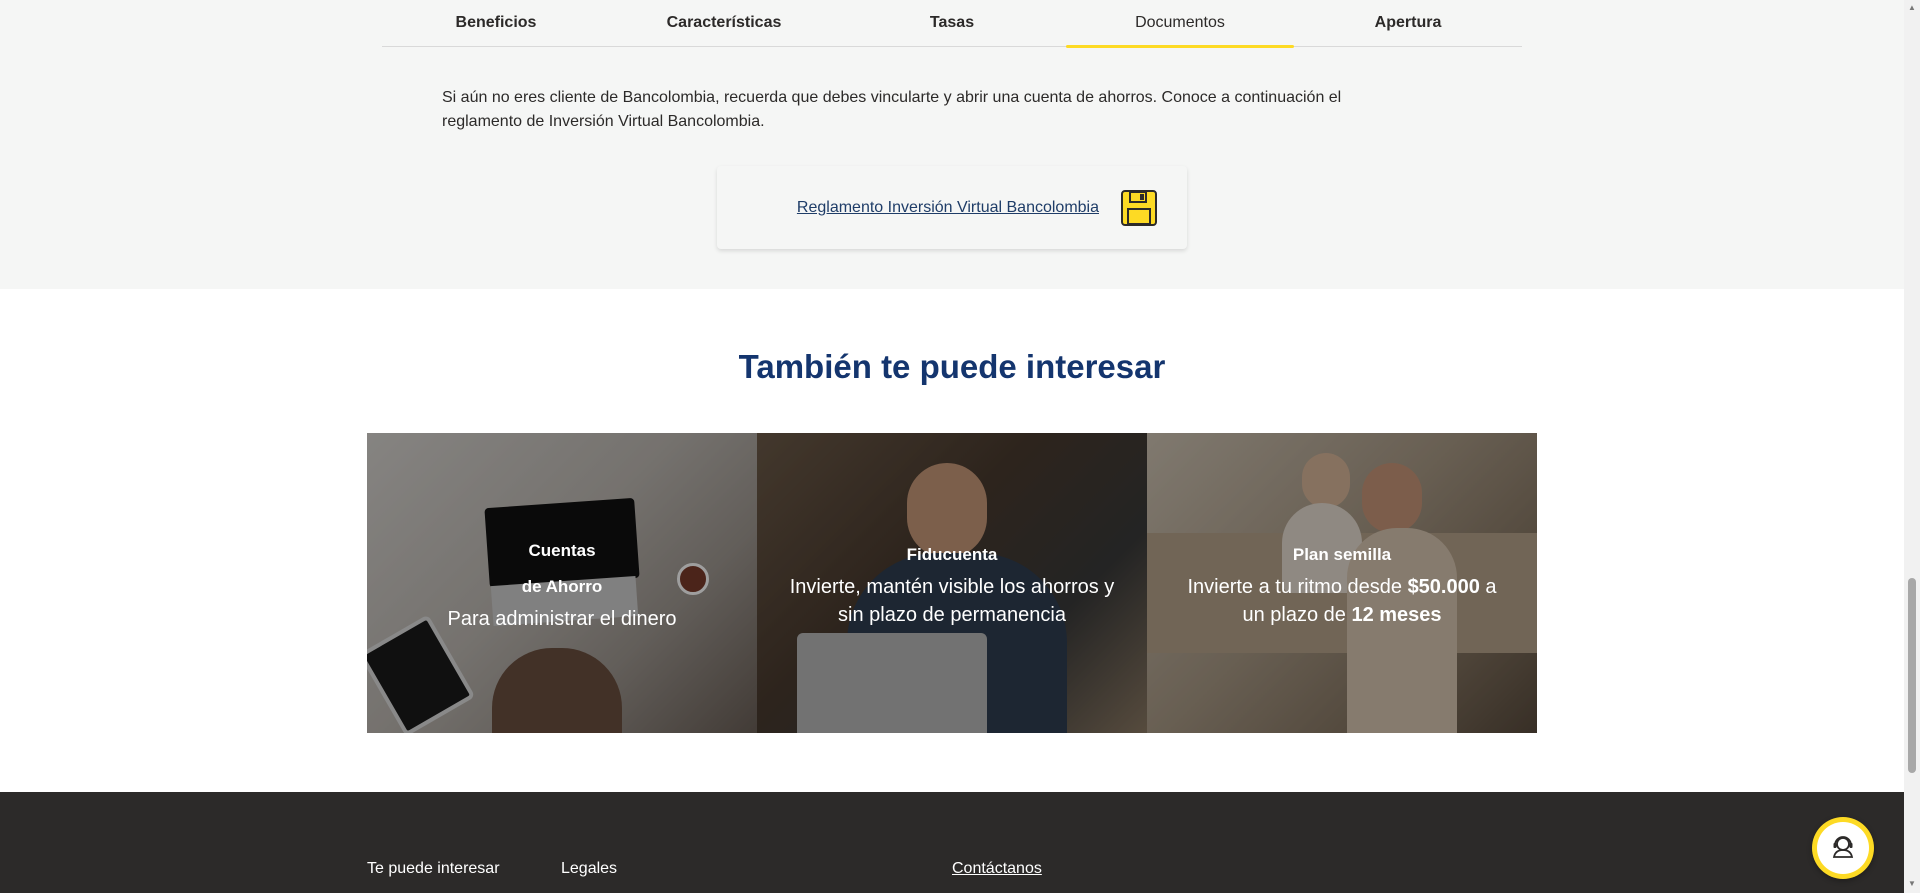  I want to click on support-agent-icon, so click(1843, 848).